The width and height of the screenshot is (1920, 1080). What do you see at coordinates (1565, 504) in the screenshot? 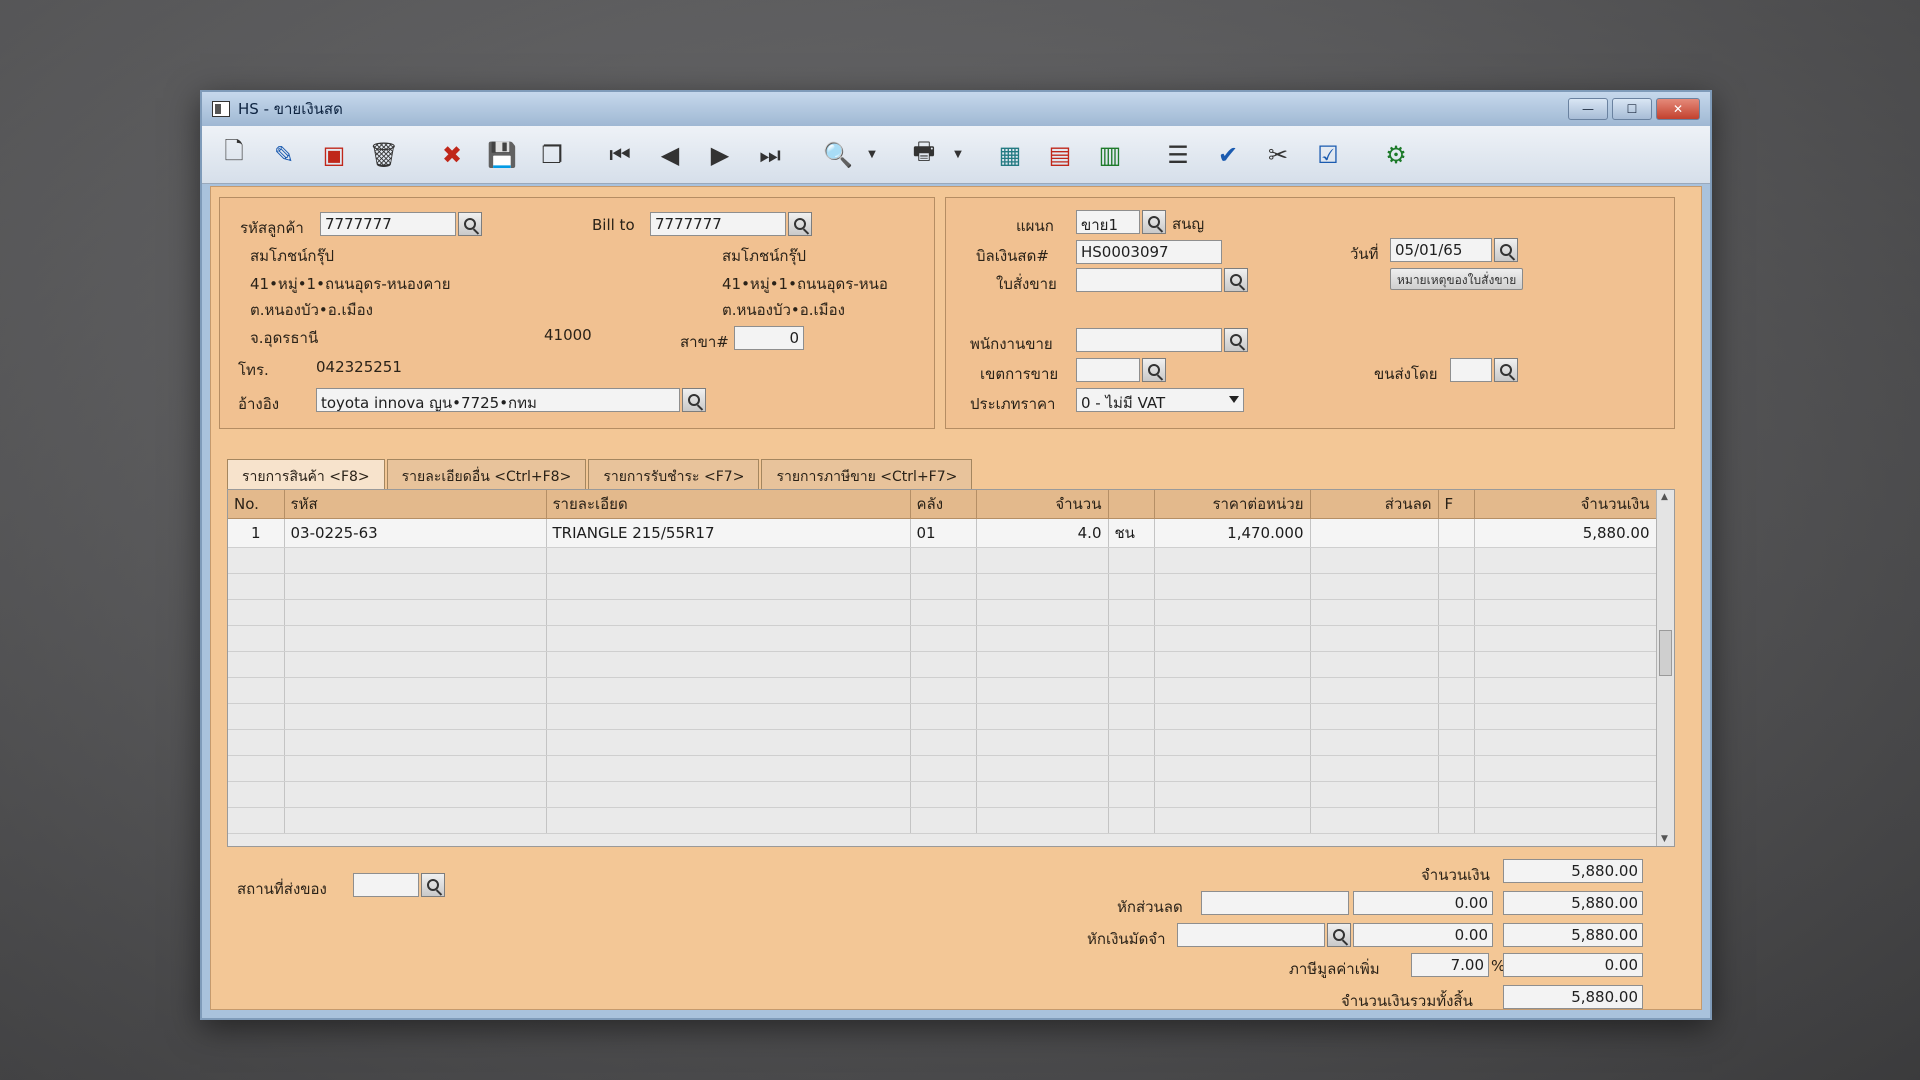
I see `col-amount: จำนวนเงิน` at bounding box center [1565, 504].